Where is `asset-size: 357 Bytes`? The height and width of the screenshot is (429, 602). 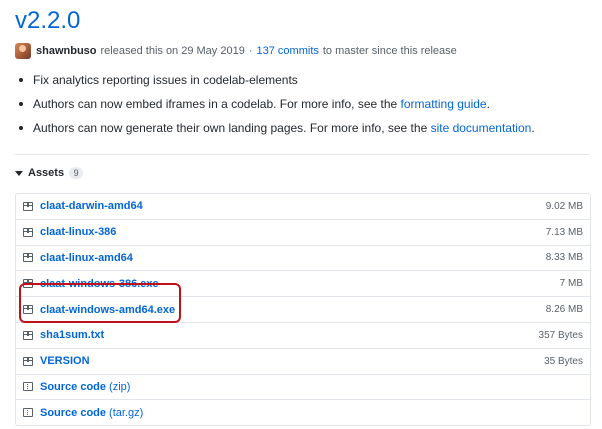
asset-size: 357 Bytes is located at coordinates (560, 335).